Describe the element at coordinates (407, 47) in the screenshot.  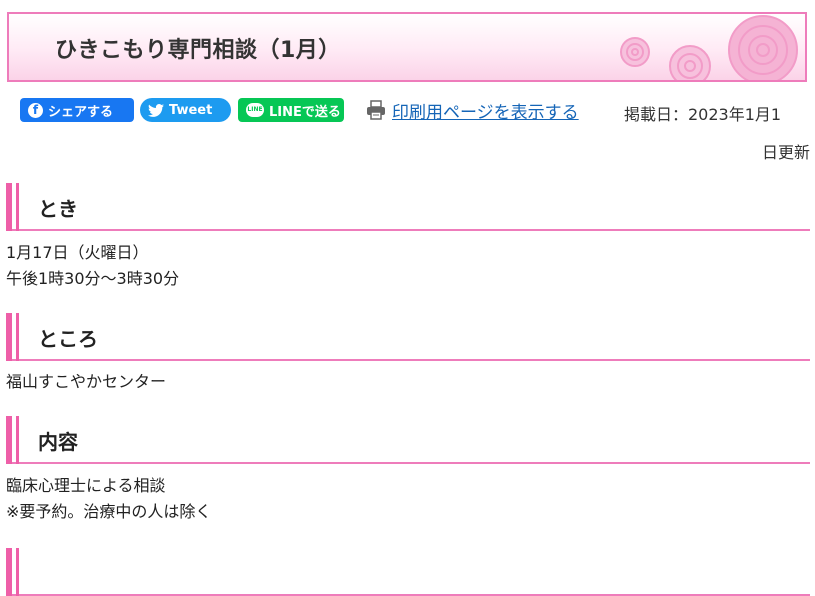
I see `title-banner: ひきこもり専門相談（1月）` at that location.